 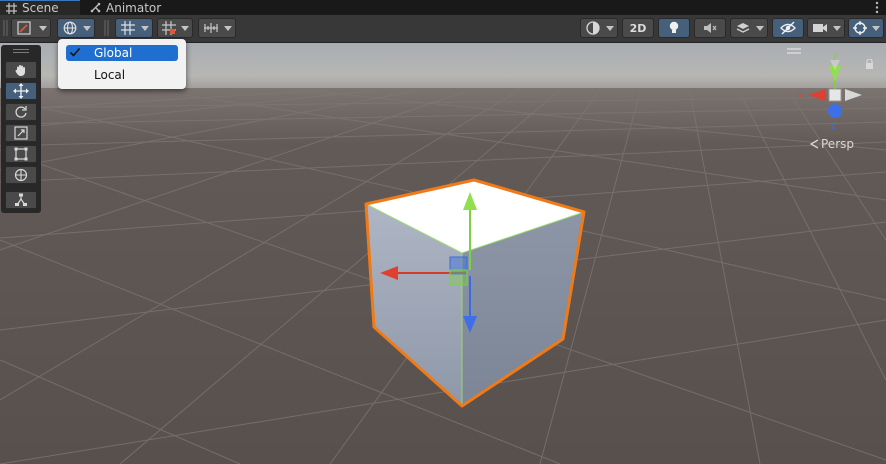 I want to click on menu-item-global: Global, so click(x=122, y=53).